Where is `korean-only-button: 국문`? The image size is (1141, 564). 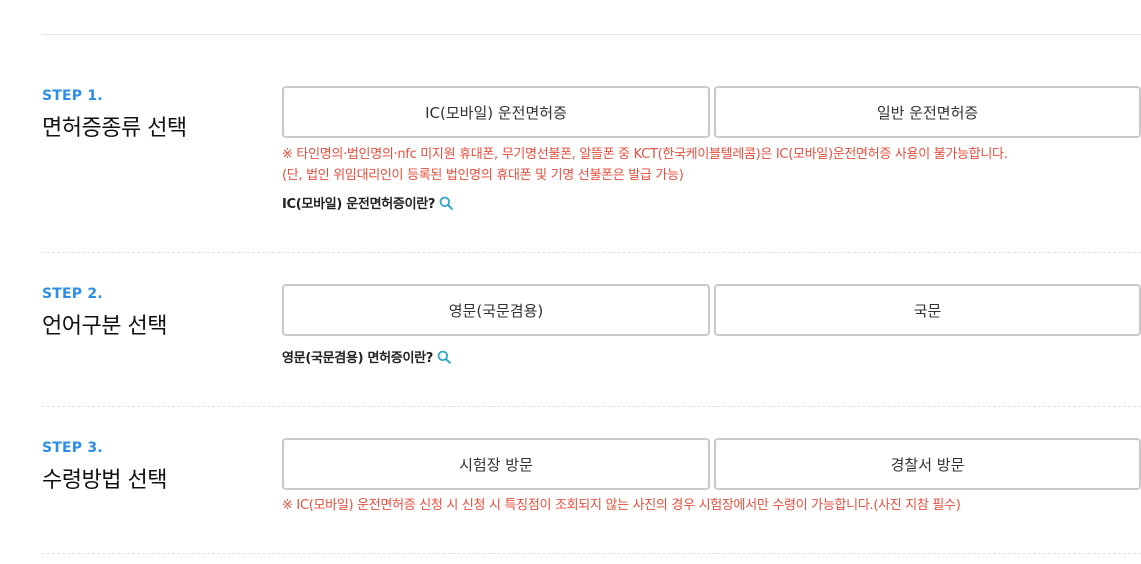 korean-only-button: 국문 is located at coordinates (927, 310).